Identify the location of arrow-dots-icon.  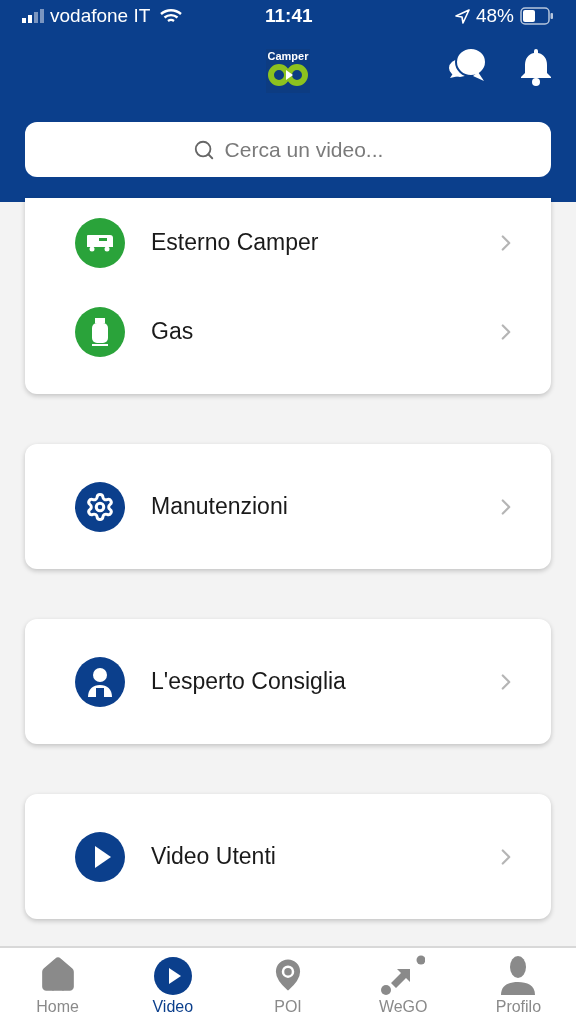
(403, 975).